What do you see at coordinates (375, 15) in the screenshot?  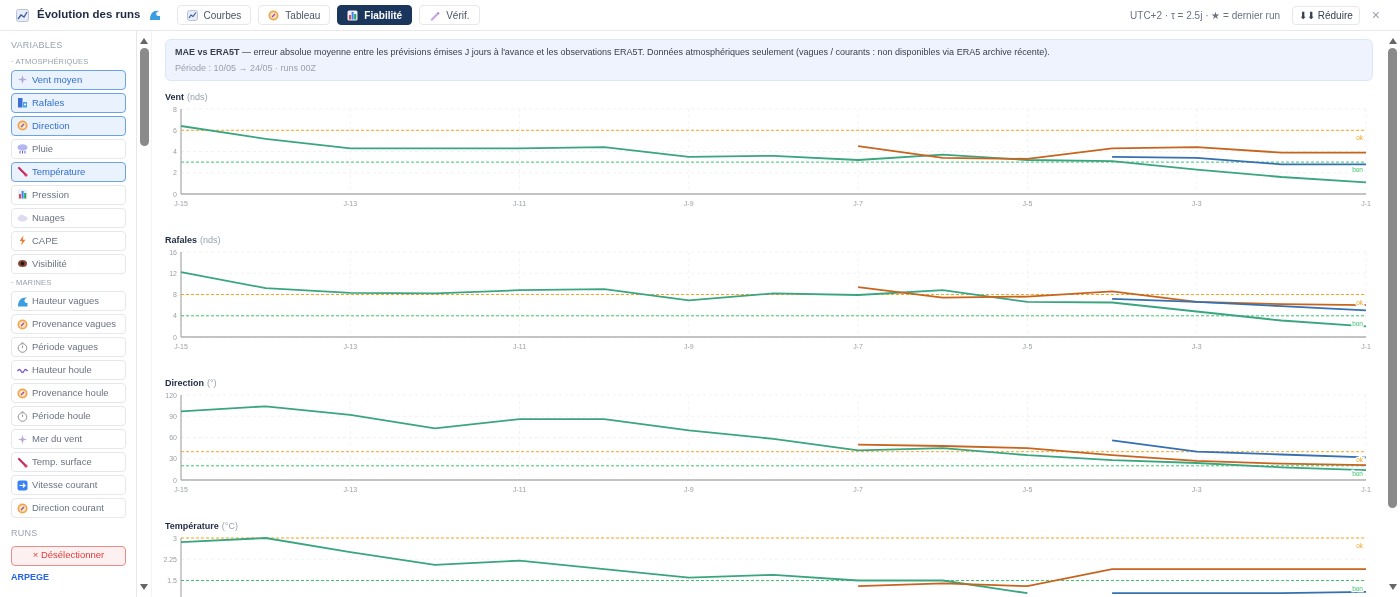 I see `tab: Fiabilité` at bounding box center [375, 15].